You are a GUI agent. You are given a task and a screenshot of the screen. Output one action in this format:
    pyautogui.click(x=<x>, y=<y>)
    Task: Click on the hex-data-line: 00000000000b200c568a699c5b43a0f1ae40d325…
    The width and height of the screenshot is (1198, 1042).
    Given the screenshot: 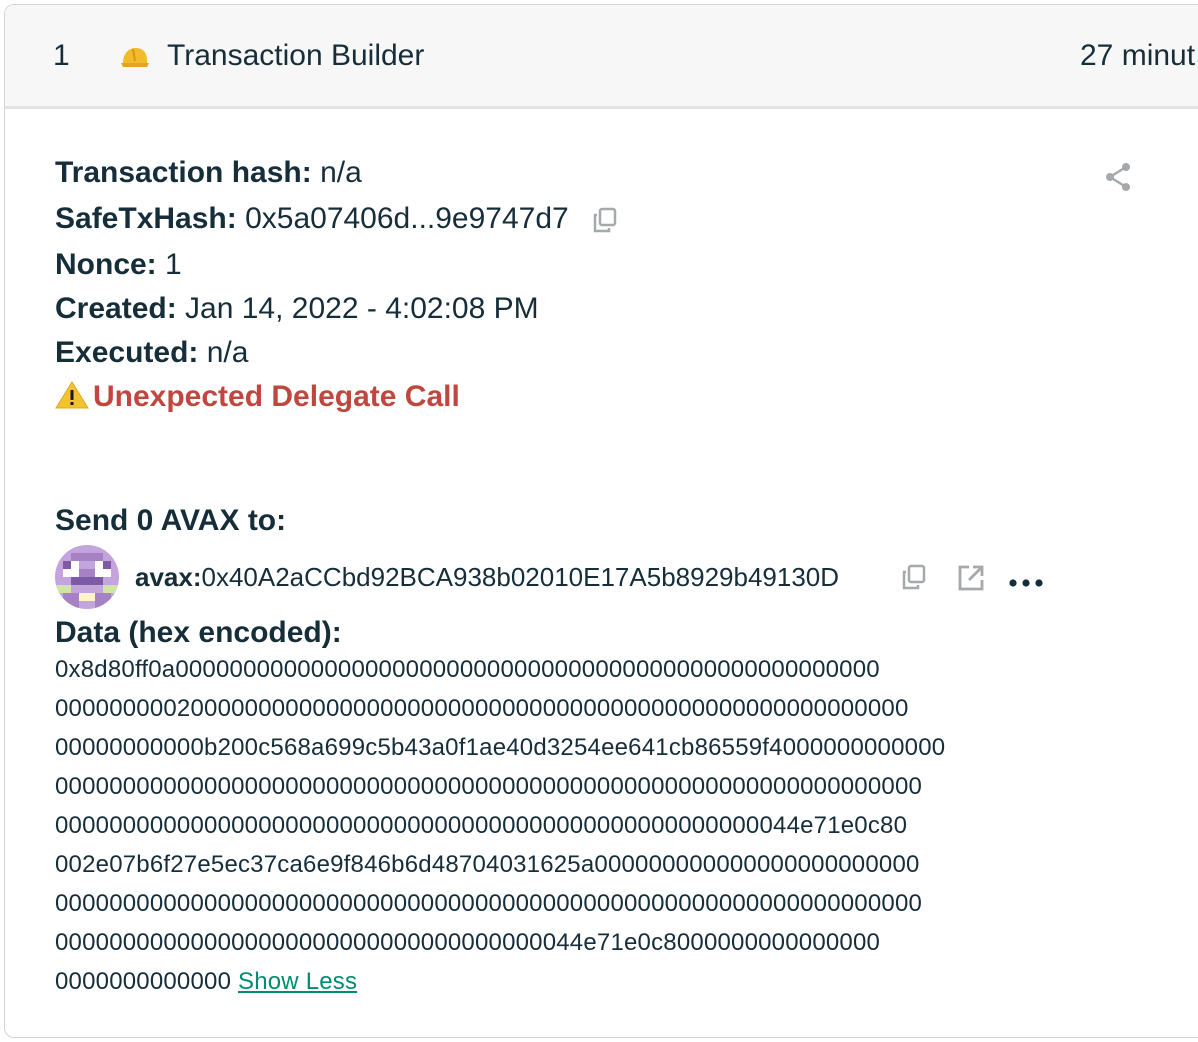 What is the action you would take?
    pyautogui.click(x=500, y=747)
    